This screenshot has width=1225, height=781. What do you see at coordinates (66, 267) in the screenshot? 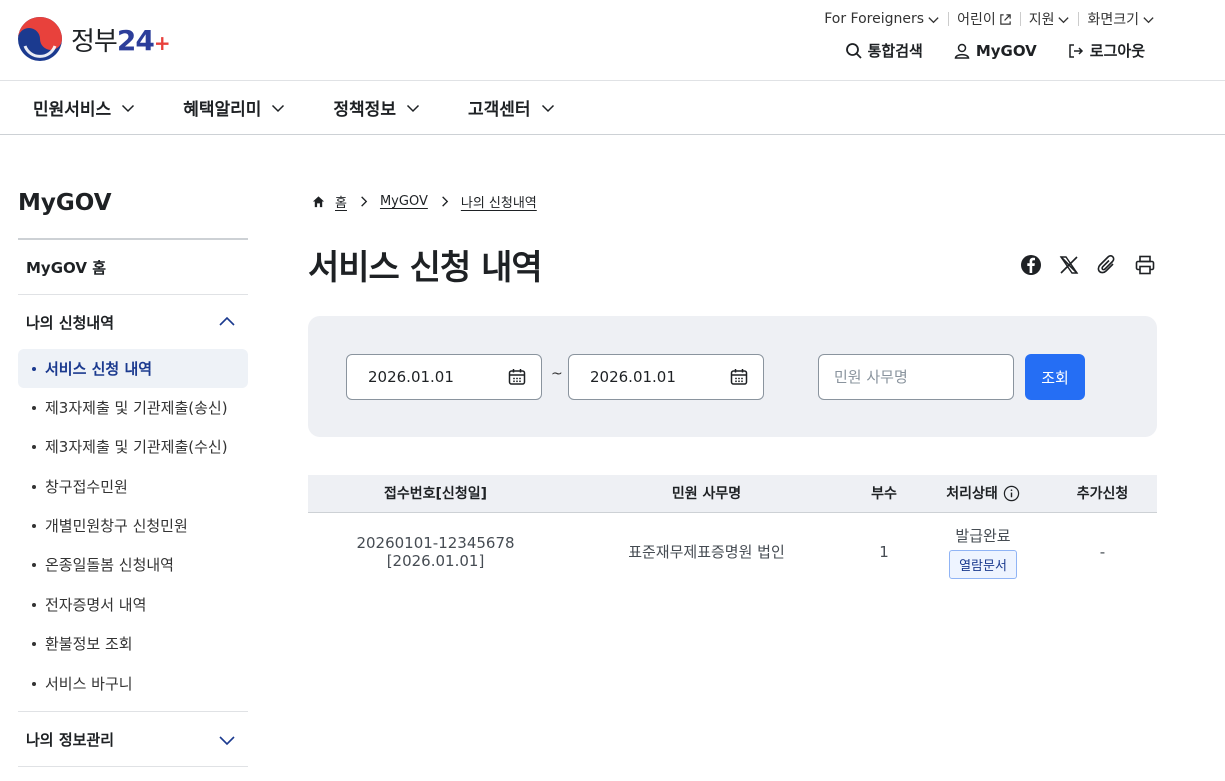
I see `sidebar-item-mygov-home: MyGOV 홈` at bounding box center [66, 267].